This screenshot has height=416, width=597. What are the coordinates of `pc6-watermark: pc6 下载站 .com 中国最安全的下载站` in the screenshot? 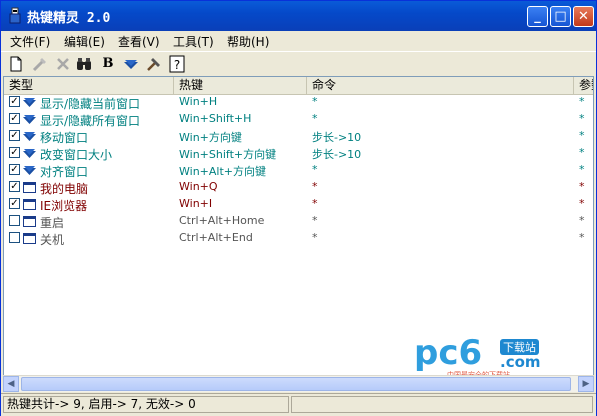 It's located at (480, 356).